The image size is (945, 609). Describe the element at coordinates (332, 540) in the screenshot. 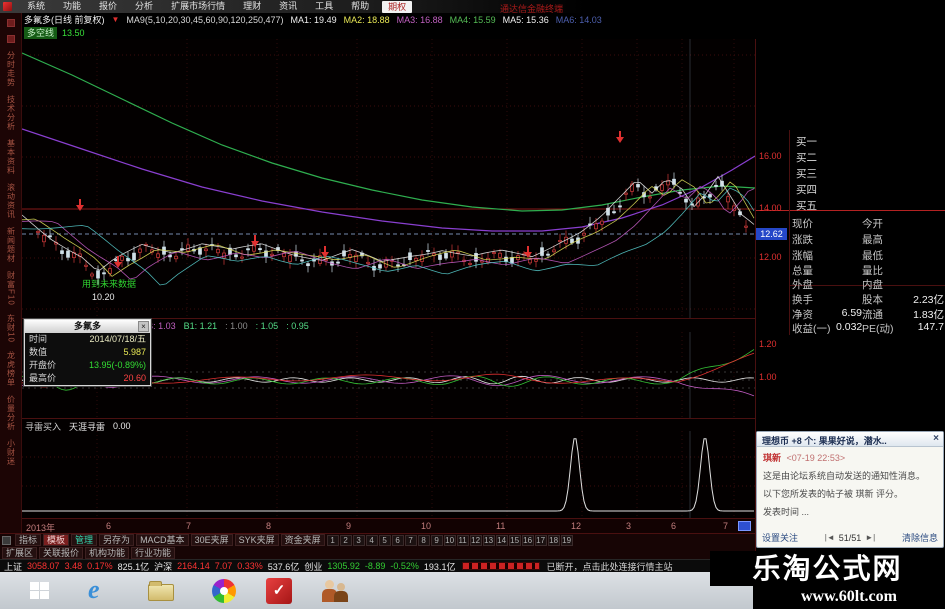

I see `number-tab-1: 1` at that location.